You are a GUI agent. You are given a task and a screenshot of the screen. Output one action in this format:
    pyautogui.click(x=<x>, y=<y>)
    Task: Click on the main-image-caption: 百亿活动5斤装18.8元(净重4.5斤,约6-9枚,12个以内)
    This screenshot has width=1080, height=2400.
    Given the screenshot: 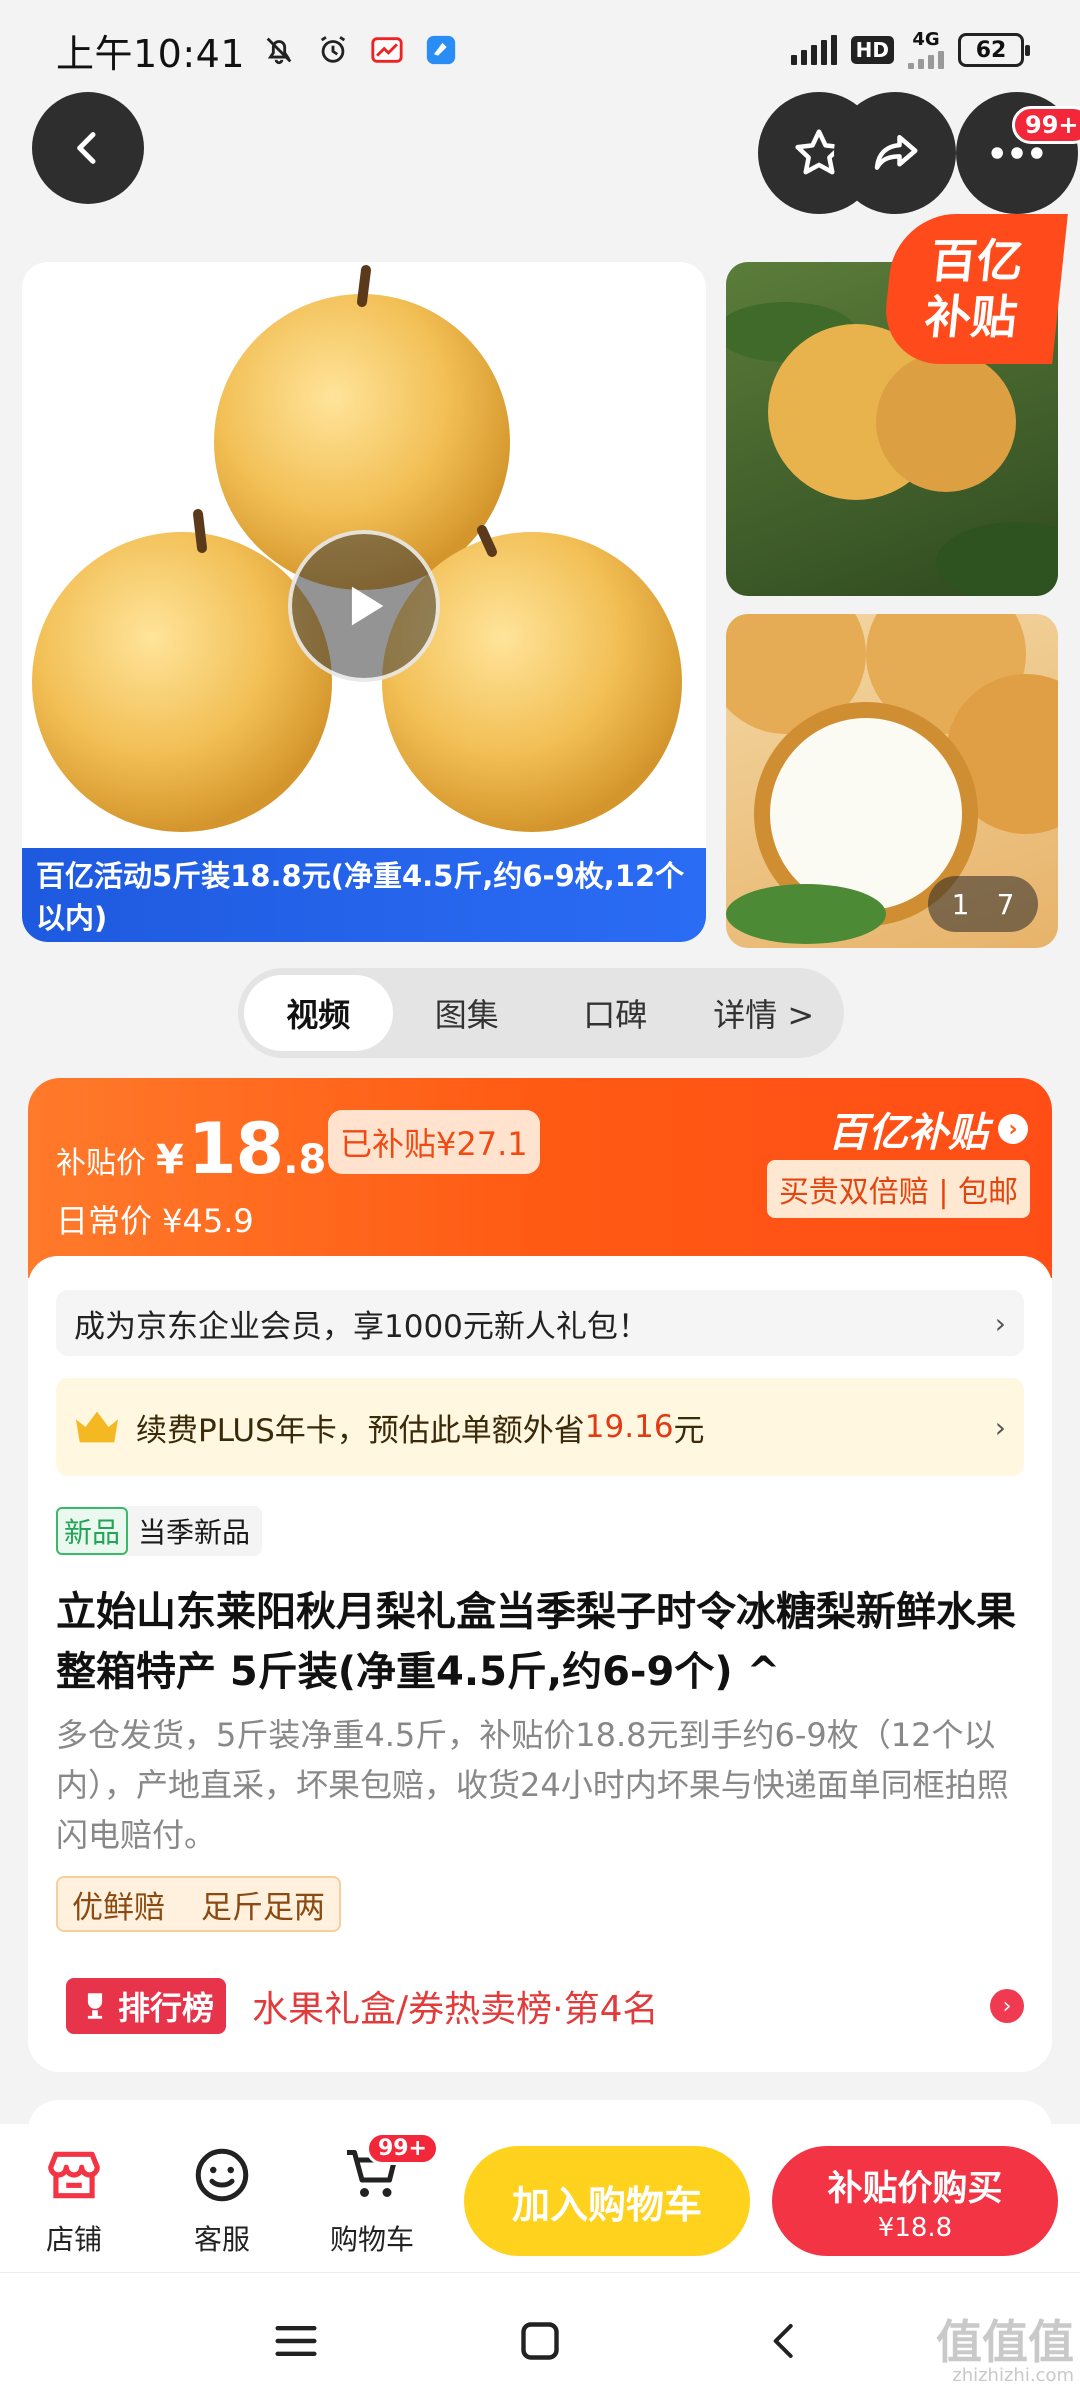 What is the action you would take?
    pyautogui.click(x=364, y=895)
    